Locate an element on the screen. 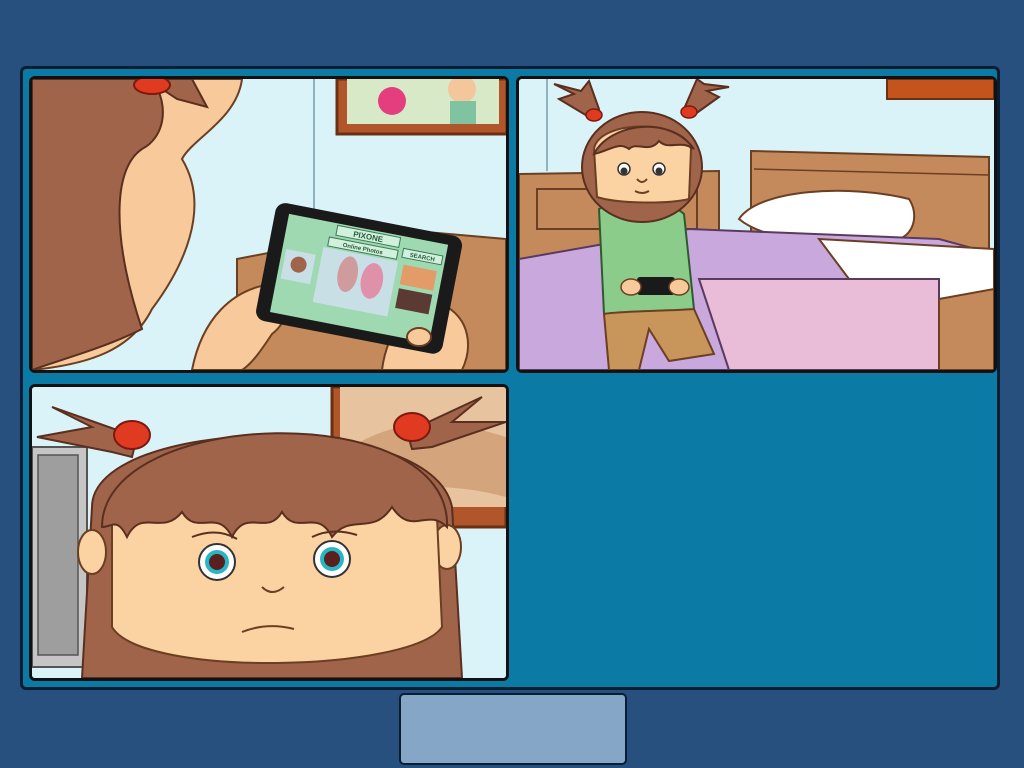 The height and width of the screenshot is (768, 1024). next-button is located at coordinates (513, 729).